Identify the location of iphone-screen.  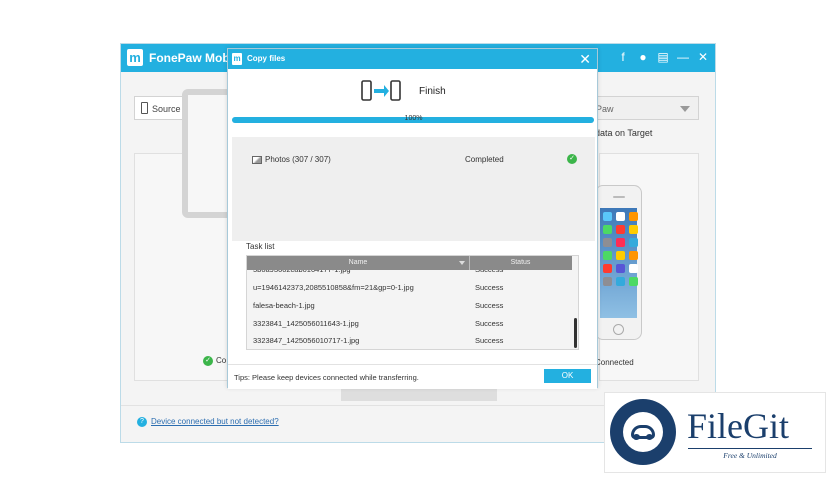
(619, 263).